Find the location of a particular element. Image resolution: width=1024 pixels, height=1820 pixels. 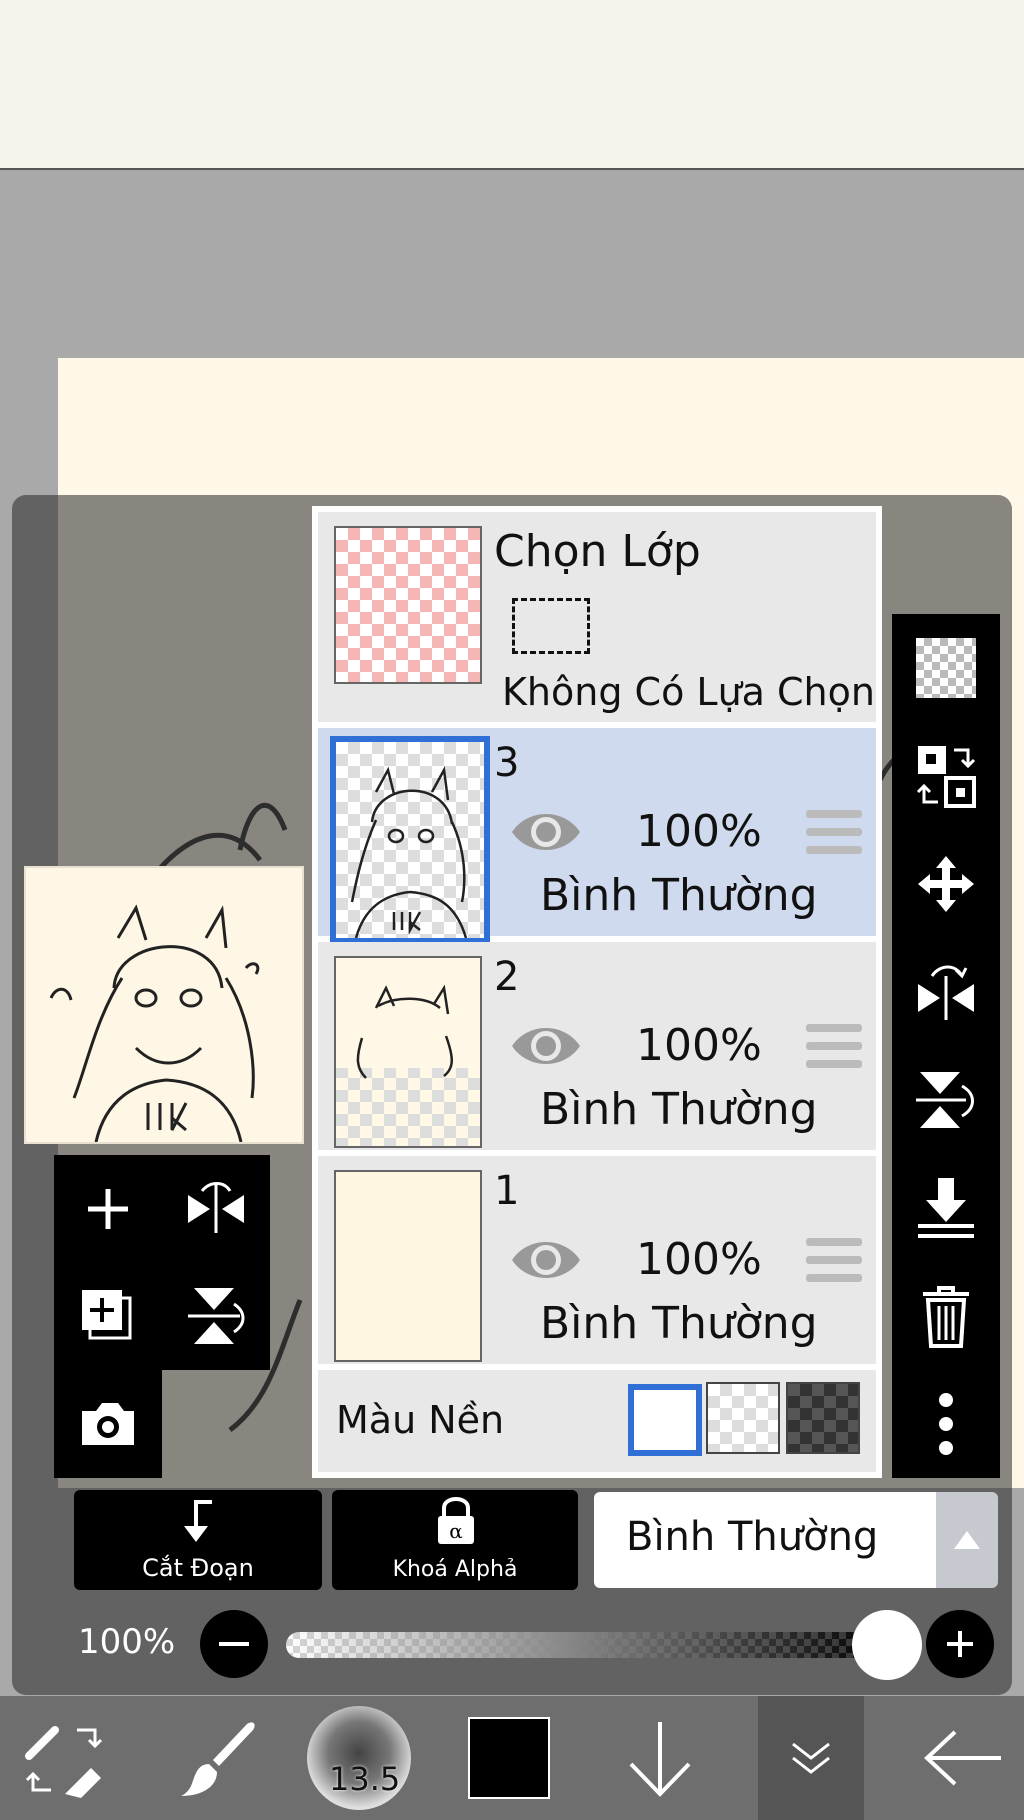

brush-size-value: 13.5 is located at coordinates (365, 1779).